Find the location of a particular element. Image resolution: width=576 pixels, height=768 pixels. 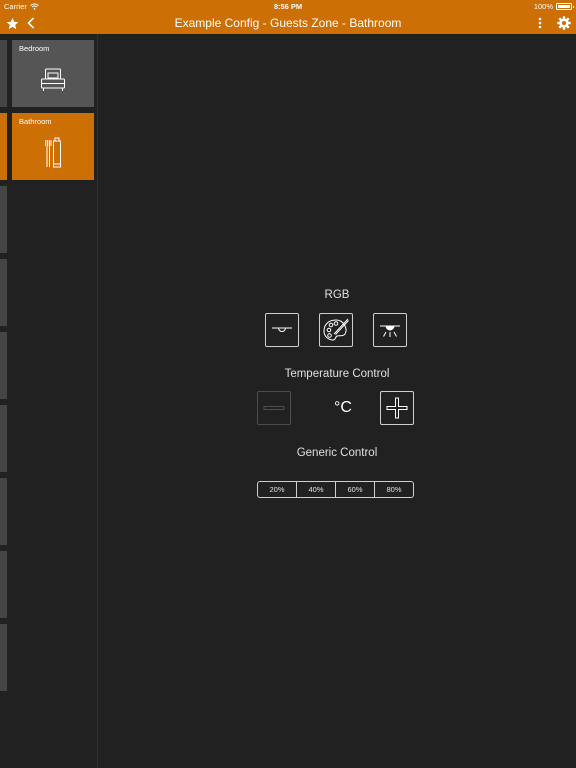

light-off-button is located at coordinates (282, 330).